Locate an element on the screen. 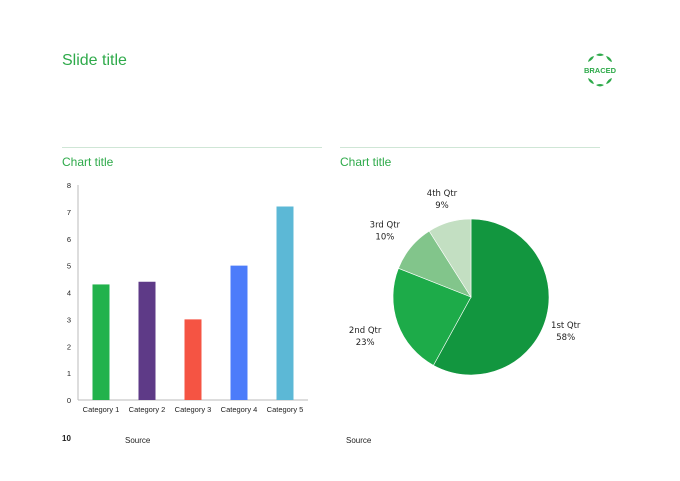 This screenshot has width=680, height=481. pie-chart-title: Chart title is located at coordinates (366, 162).